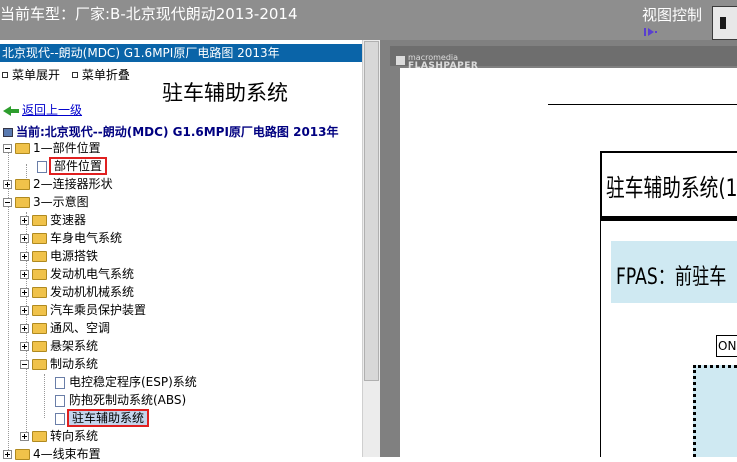 The height and width of the screenshot is (462, 737). Describe the element at coordinates (108, 418) in the screenshot. I see `tree-node-label-selected: 驻车辅助系统` at that location.